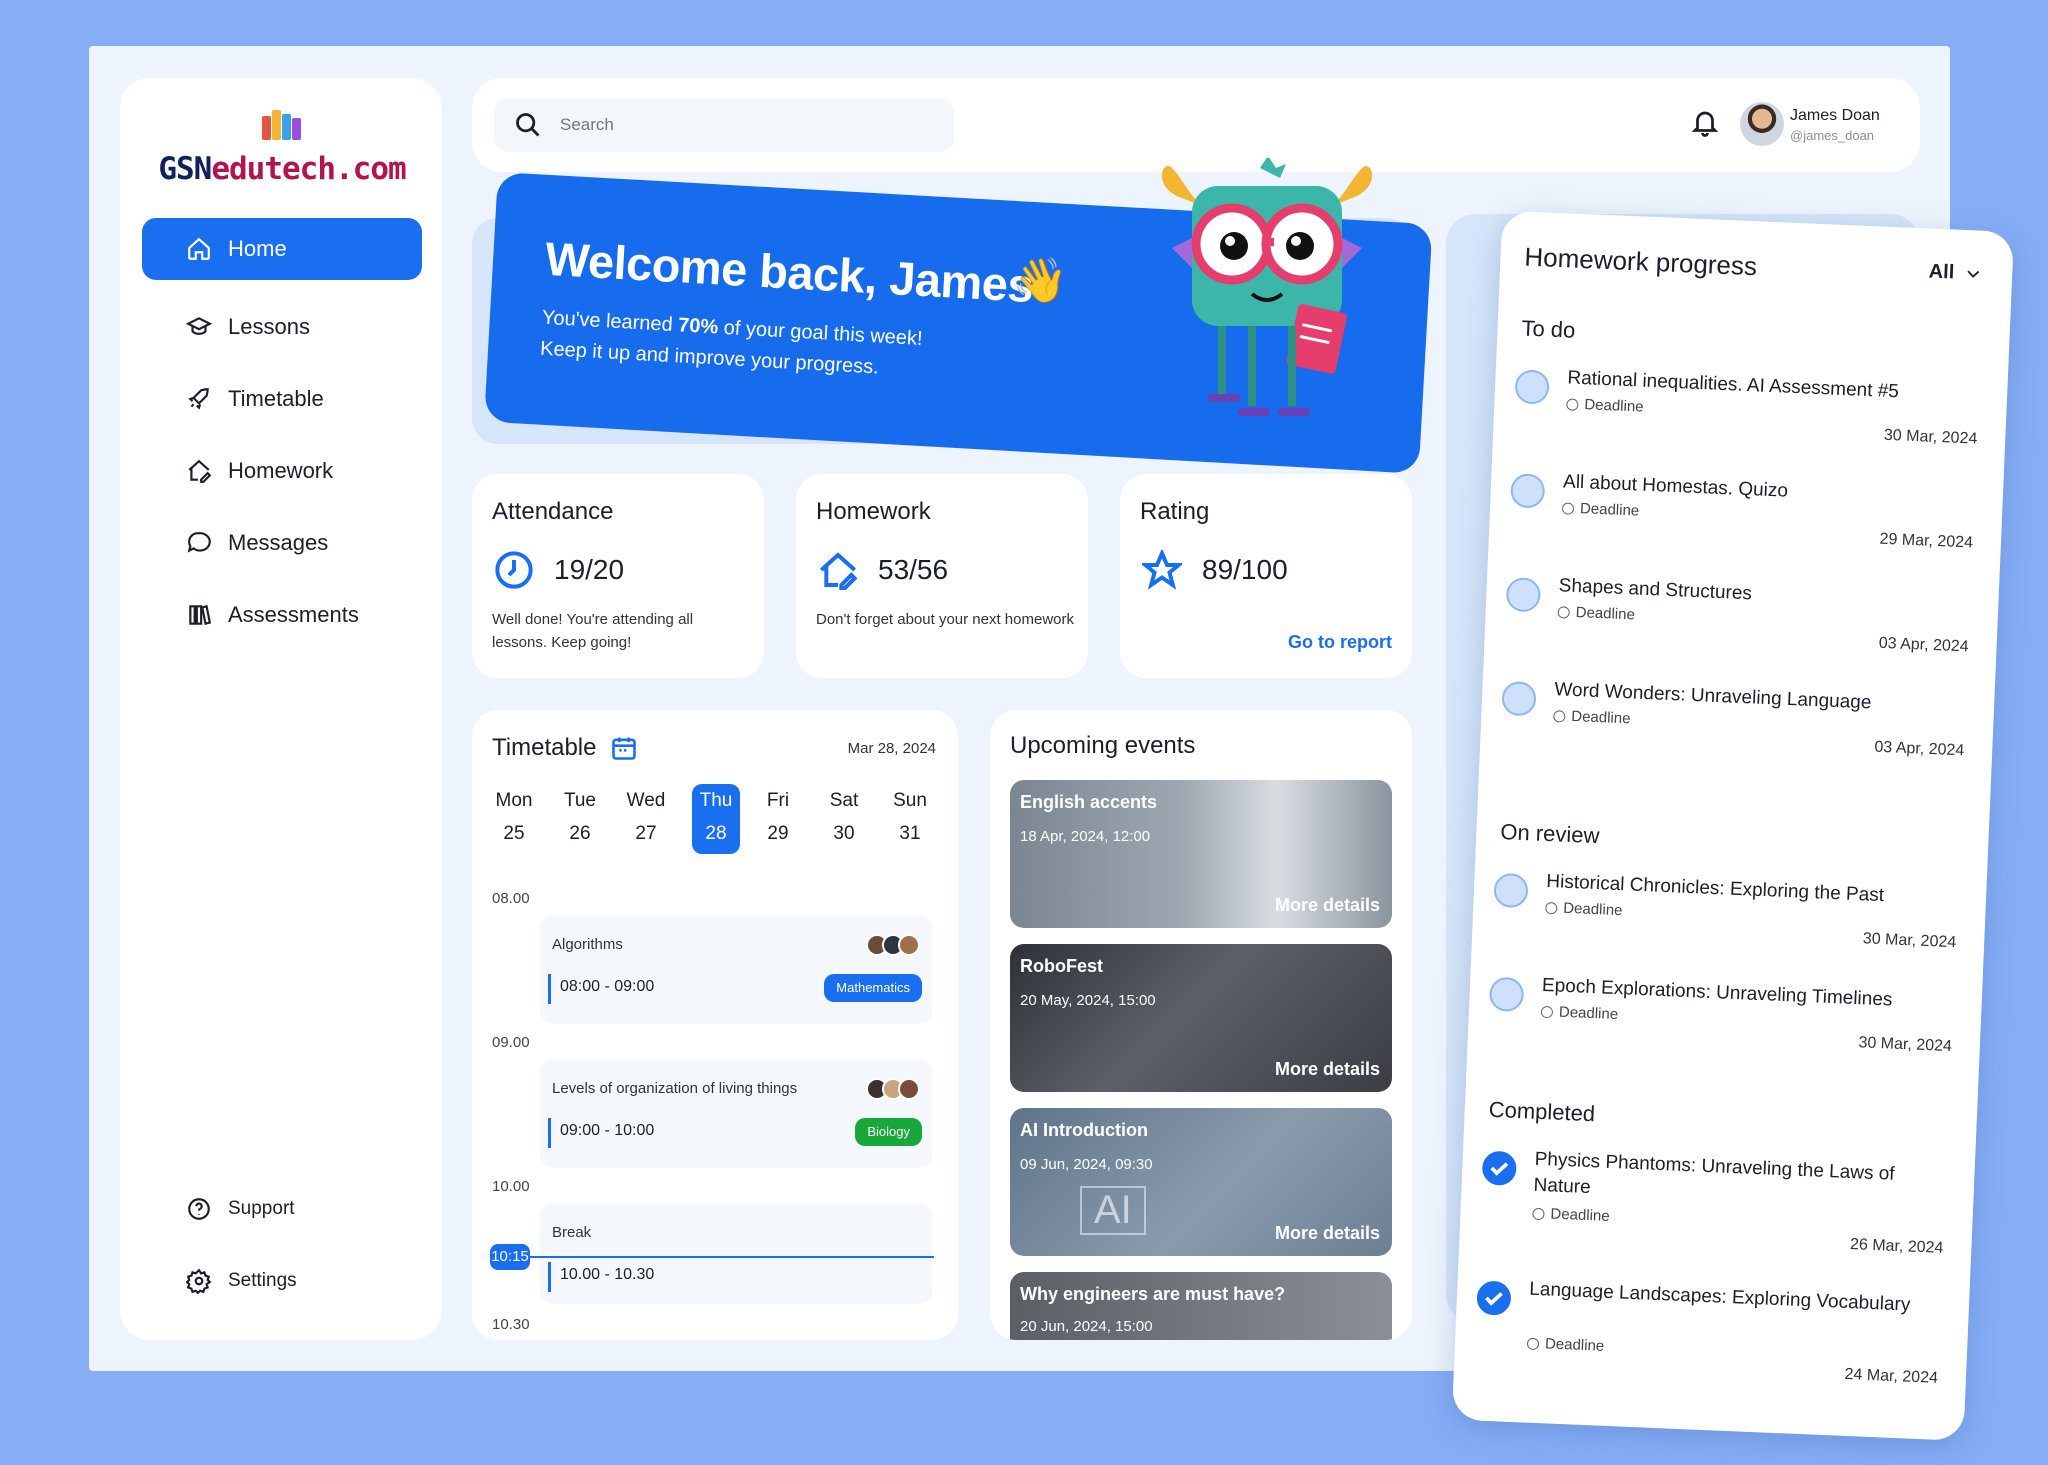  Describe the element at coordinates (282, 249) in the screenshot. I see `sidebar-item-home: Home` at that location.